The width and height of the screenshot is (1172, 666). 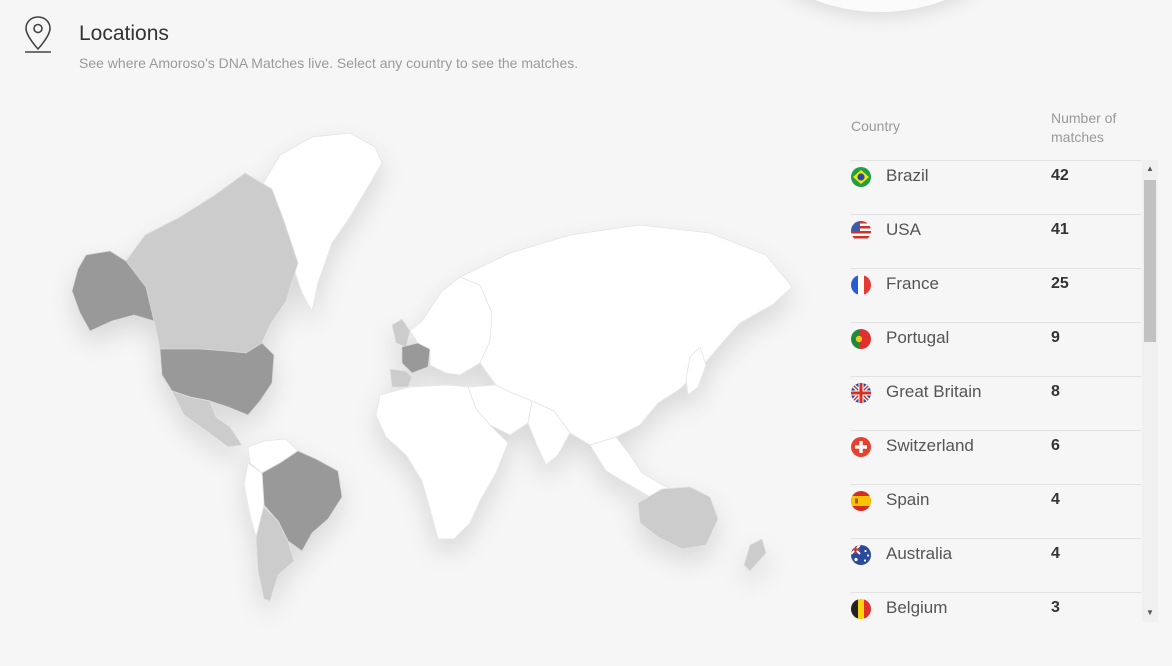 What do you see at coordinates (919, 553) in the screenshot?
I see `country-name: Australia` at bounding box center [919, 553].